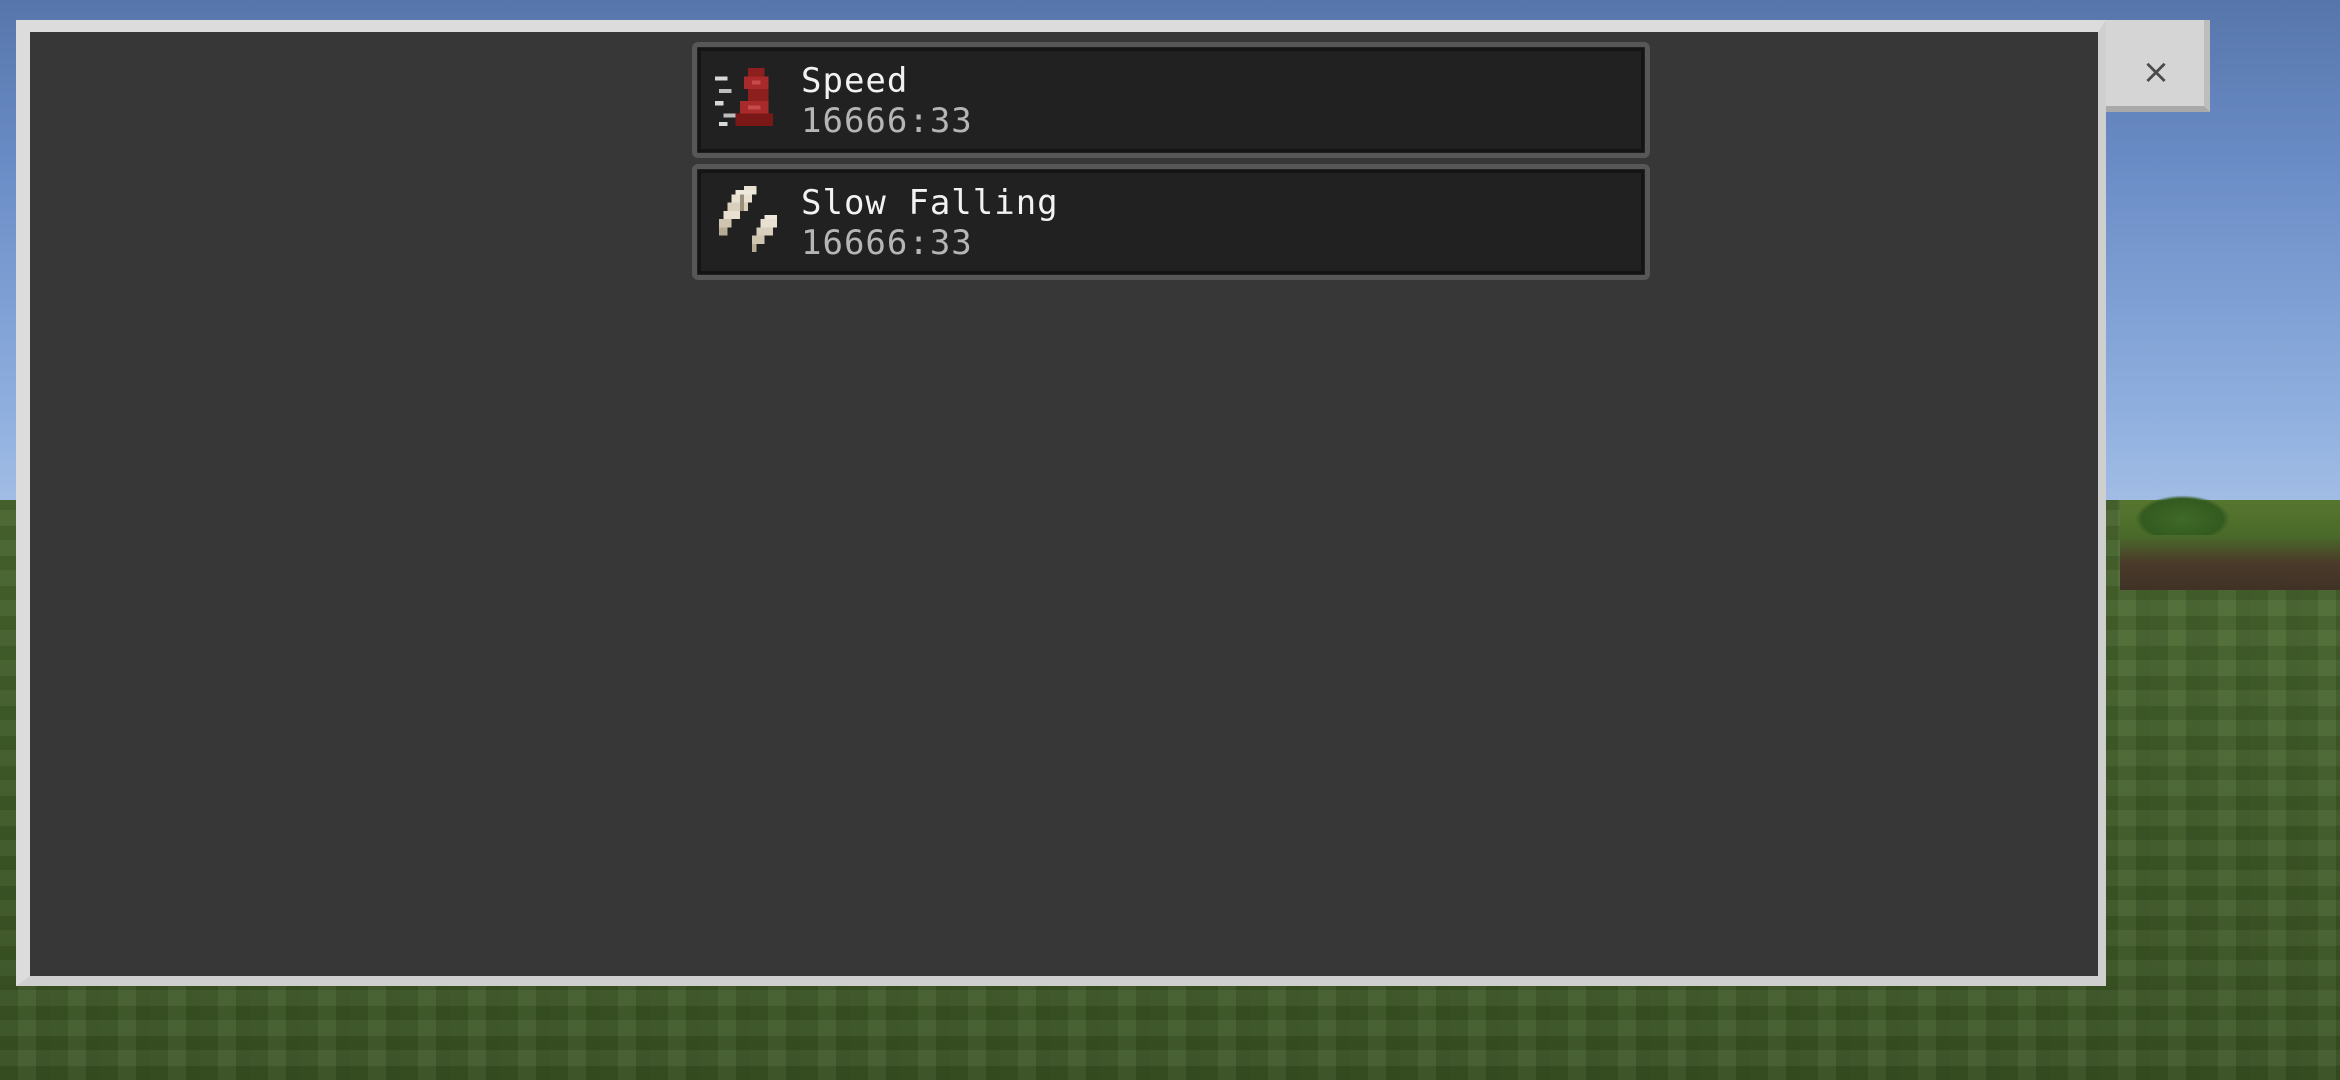 The width and height of the screenshot is (2340, 1080). What do you see at coordinates (930, 203) in the screenshot?
I see `effect-name: Slow Falling` at bounding box center [930, 203].